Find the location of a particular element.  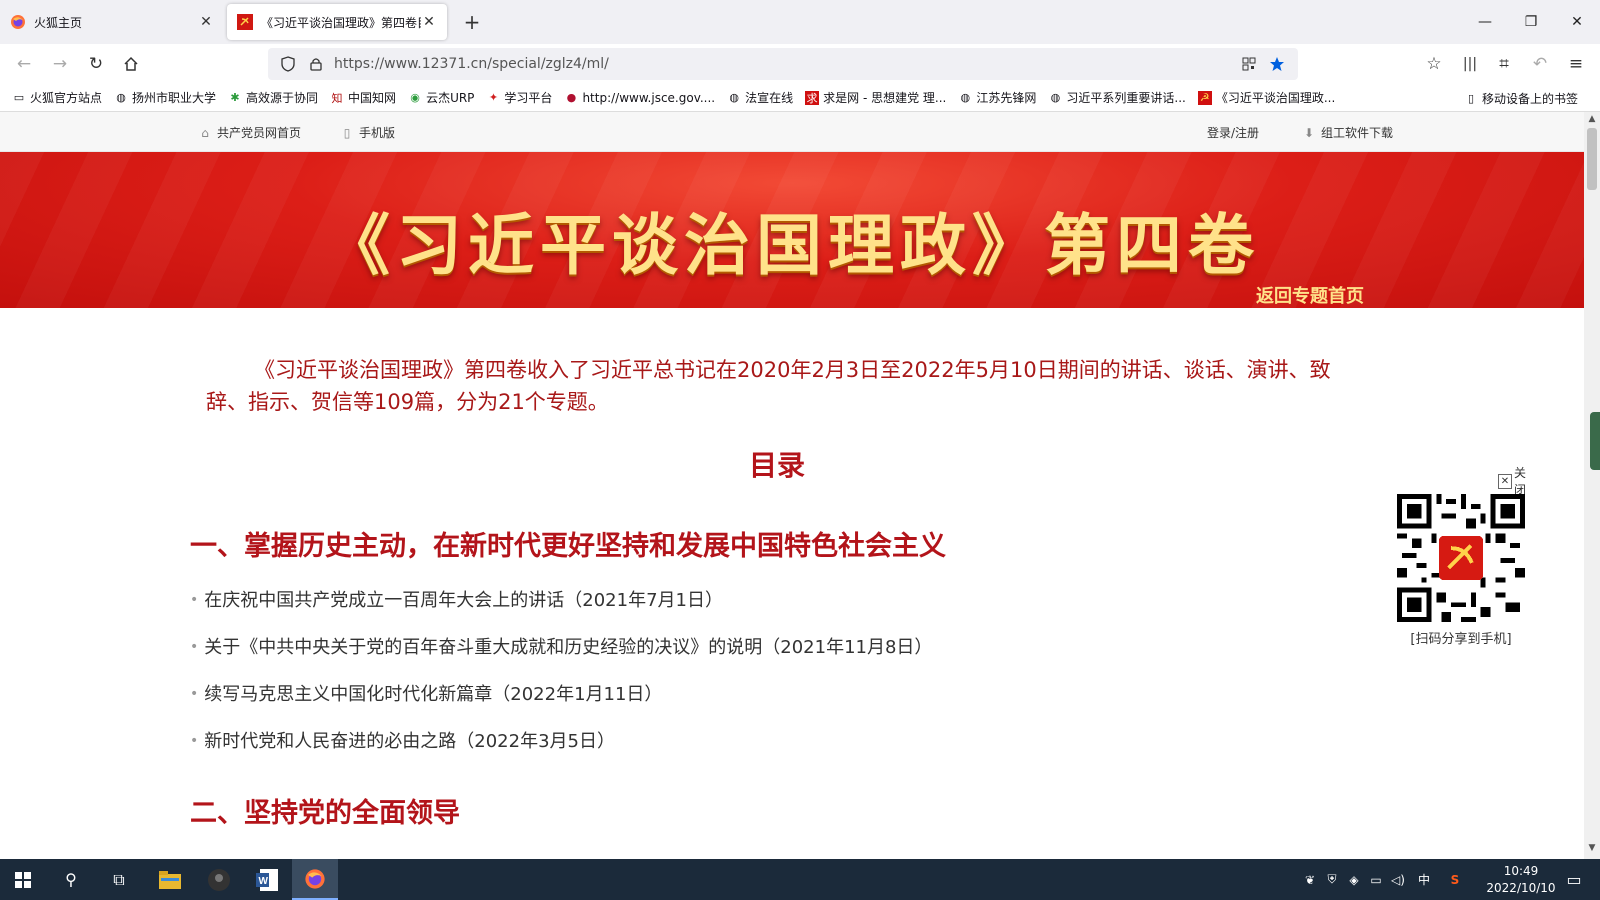

bookmark-item: ✦ 学习平台 is located at coordinates (519, 97).